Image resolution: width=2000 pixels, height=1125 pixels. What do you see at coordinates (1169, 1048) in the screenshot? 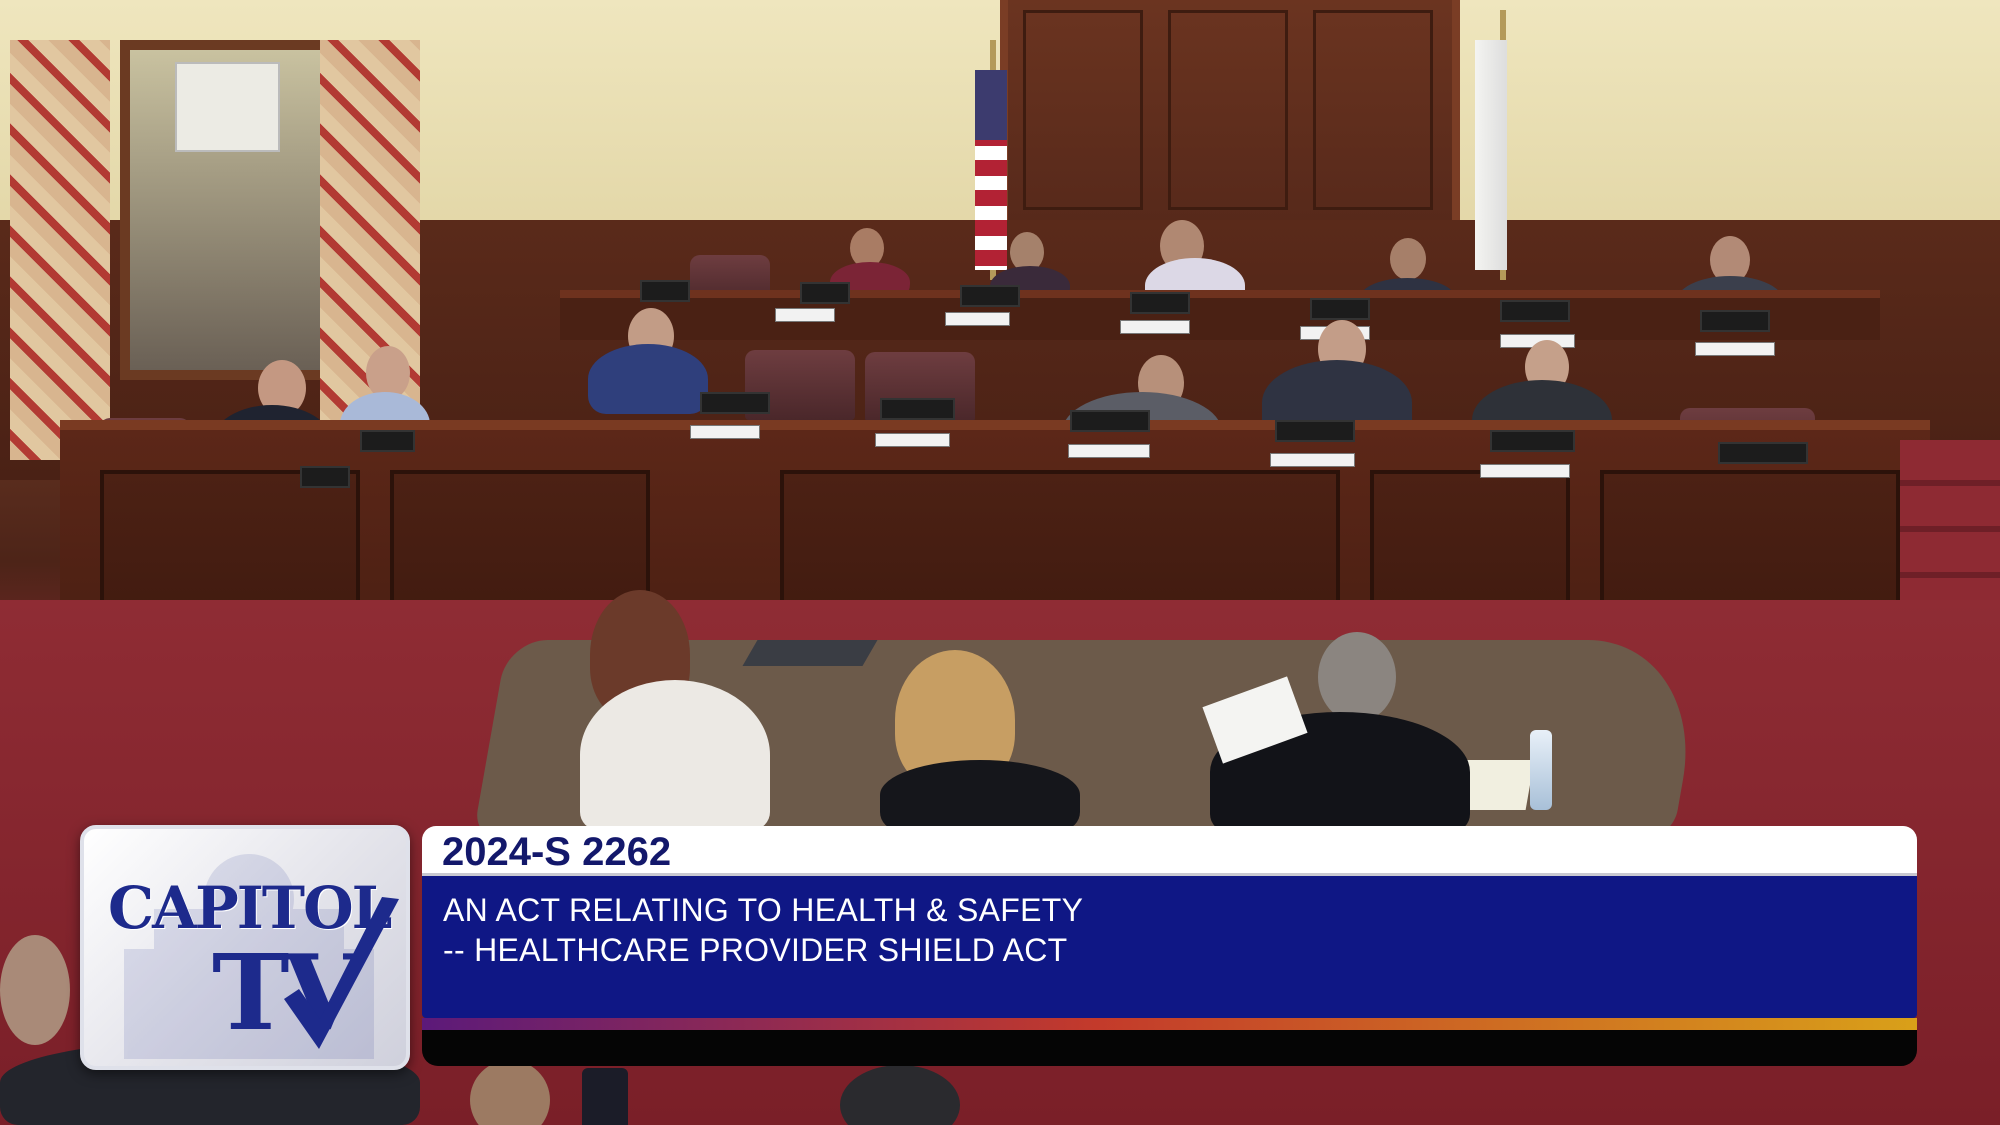
I see `lower-third-footer-bar` at bounding box center [1169, 1048].